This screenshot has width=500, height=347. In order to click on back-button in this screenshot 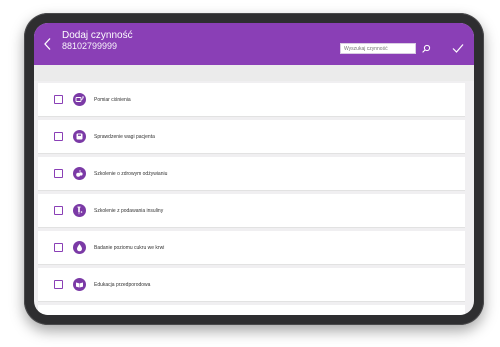, I will do `click(48, 44)`.